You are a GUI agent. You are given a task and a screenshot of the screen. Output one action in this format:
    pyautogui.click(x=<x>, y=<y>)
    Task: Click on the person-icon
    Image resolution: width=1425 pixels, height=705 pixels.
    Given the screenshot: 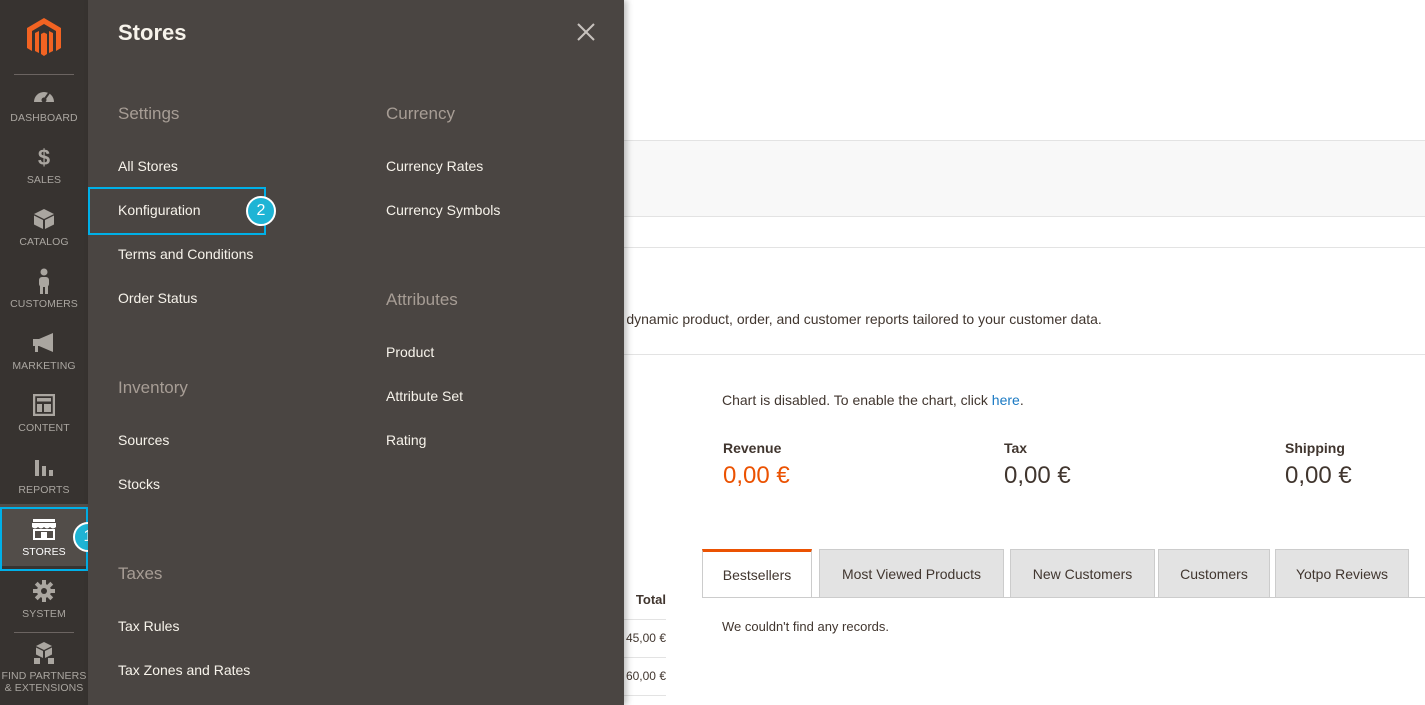 What is the action you would take?
    pyautogui.click(x=44, y=281)
    